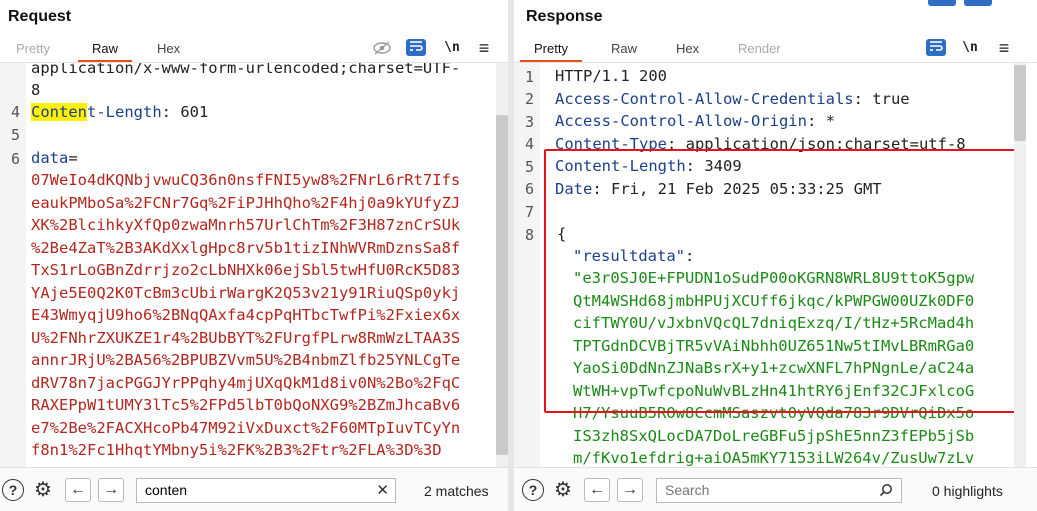 The image size is (1037, 511). I want to click on line-number: 7, so click(529, 212).